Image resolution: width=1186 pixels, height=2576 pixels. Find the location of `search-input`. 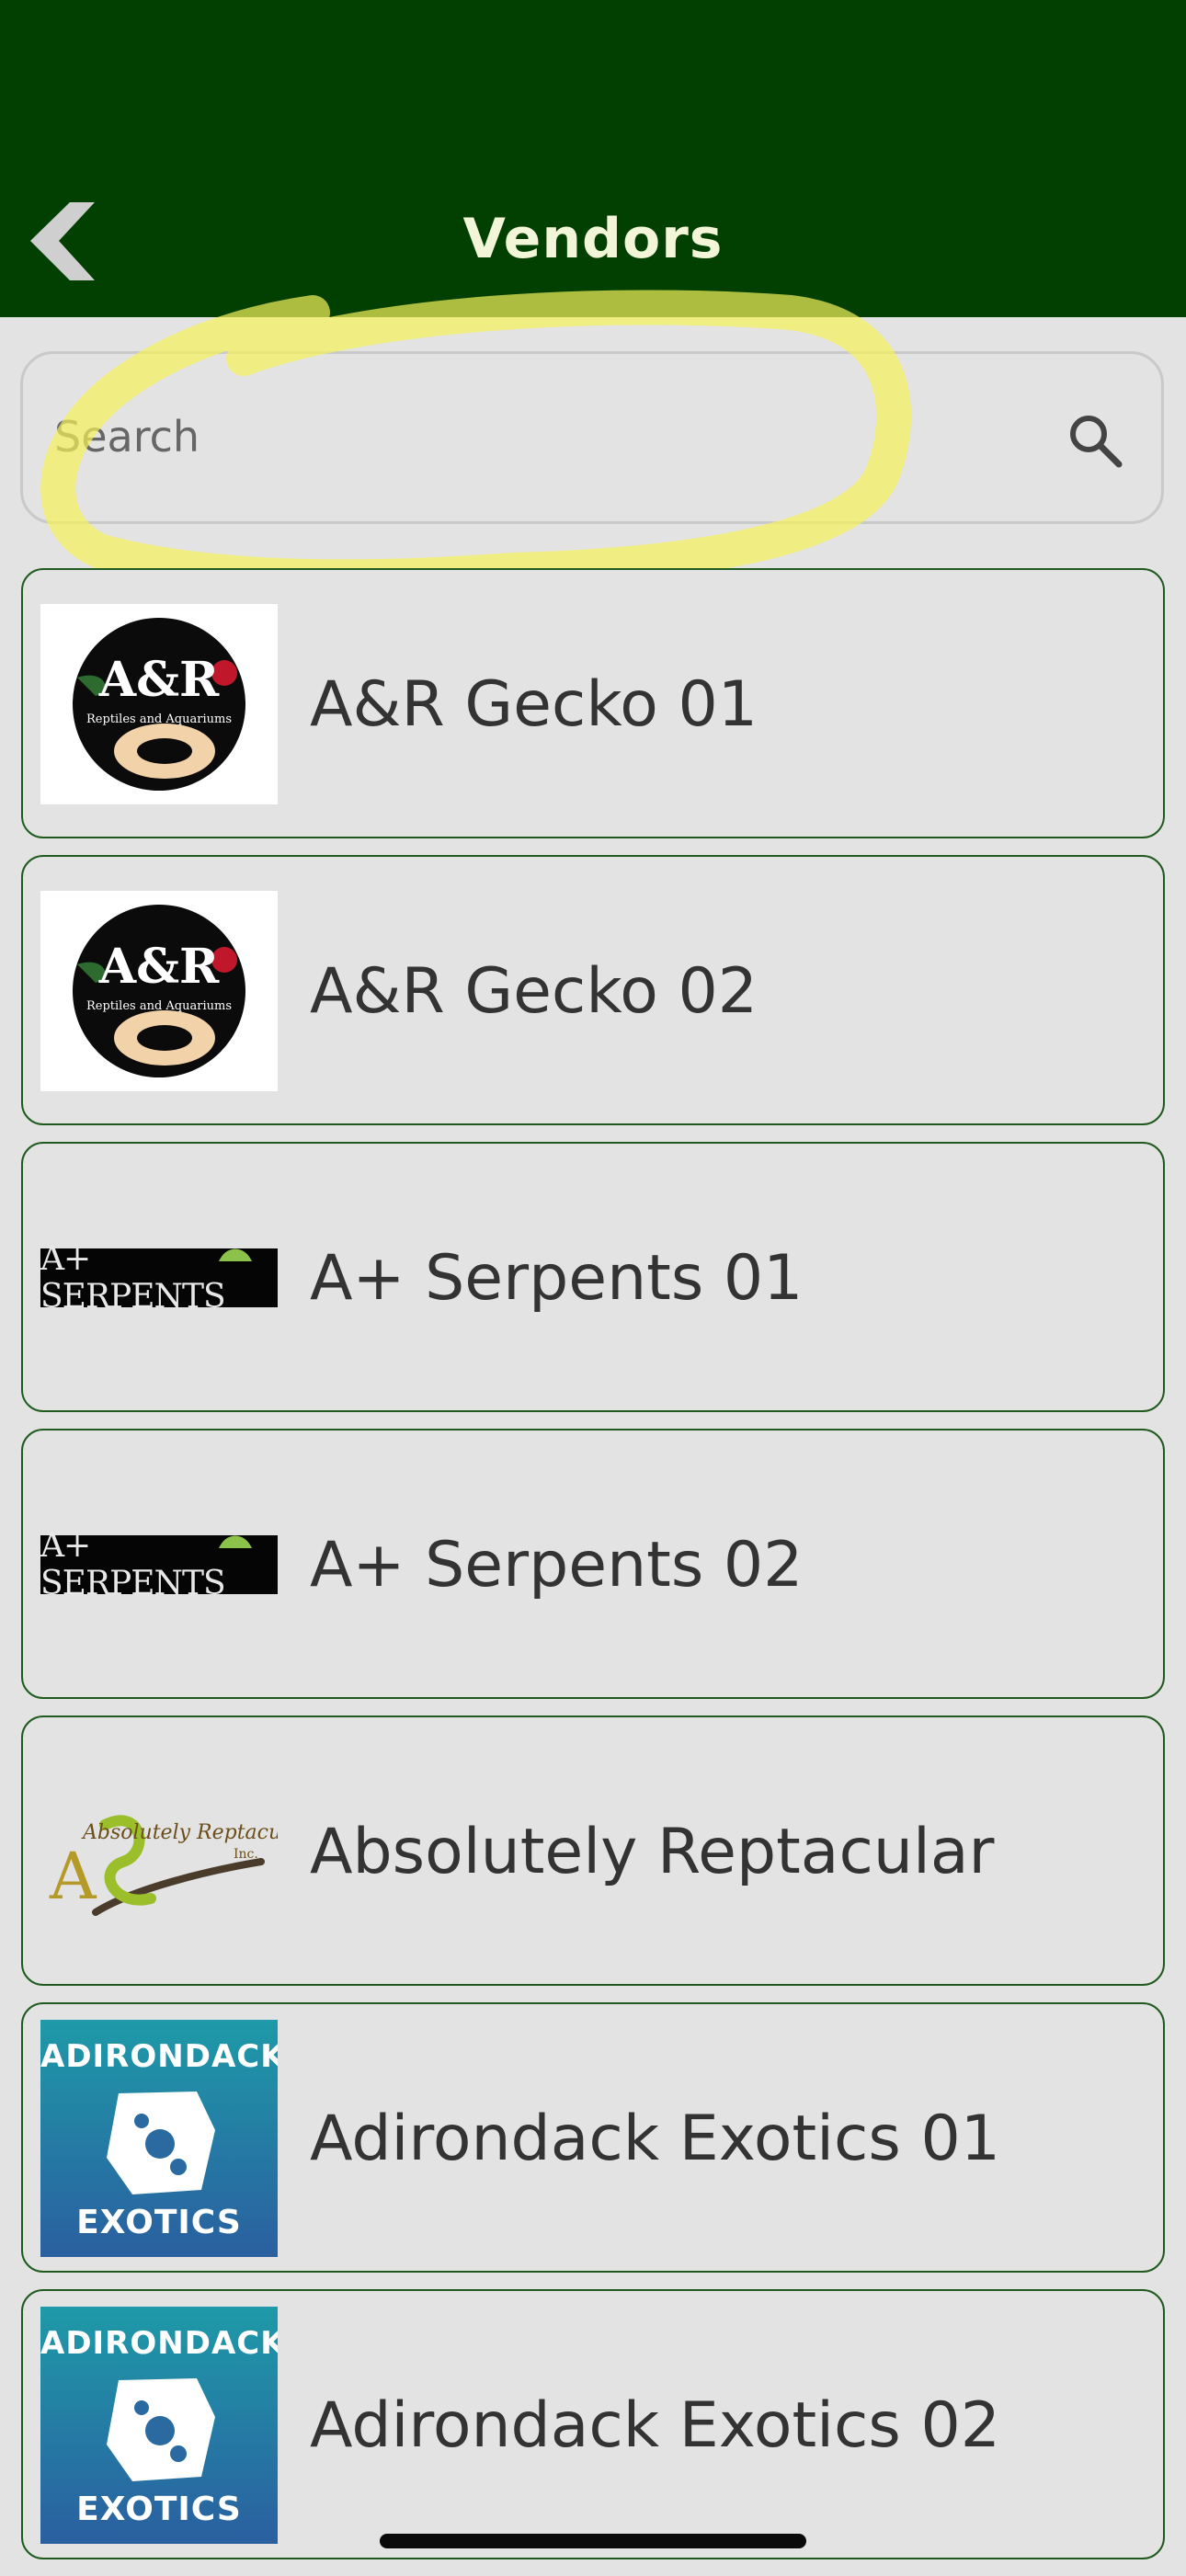

search-input is located at coordinates (537, 437).